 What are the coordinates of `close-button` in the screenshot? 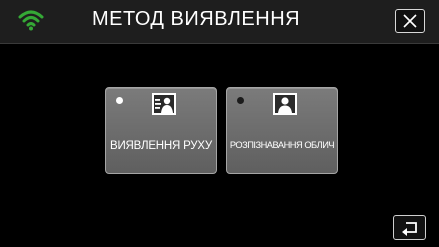 It's located at (410, 21).